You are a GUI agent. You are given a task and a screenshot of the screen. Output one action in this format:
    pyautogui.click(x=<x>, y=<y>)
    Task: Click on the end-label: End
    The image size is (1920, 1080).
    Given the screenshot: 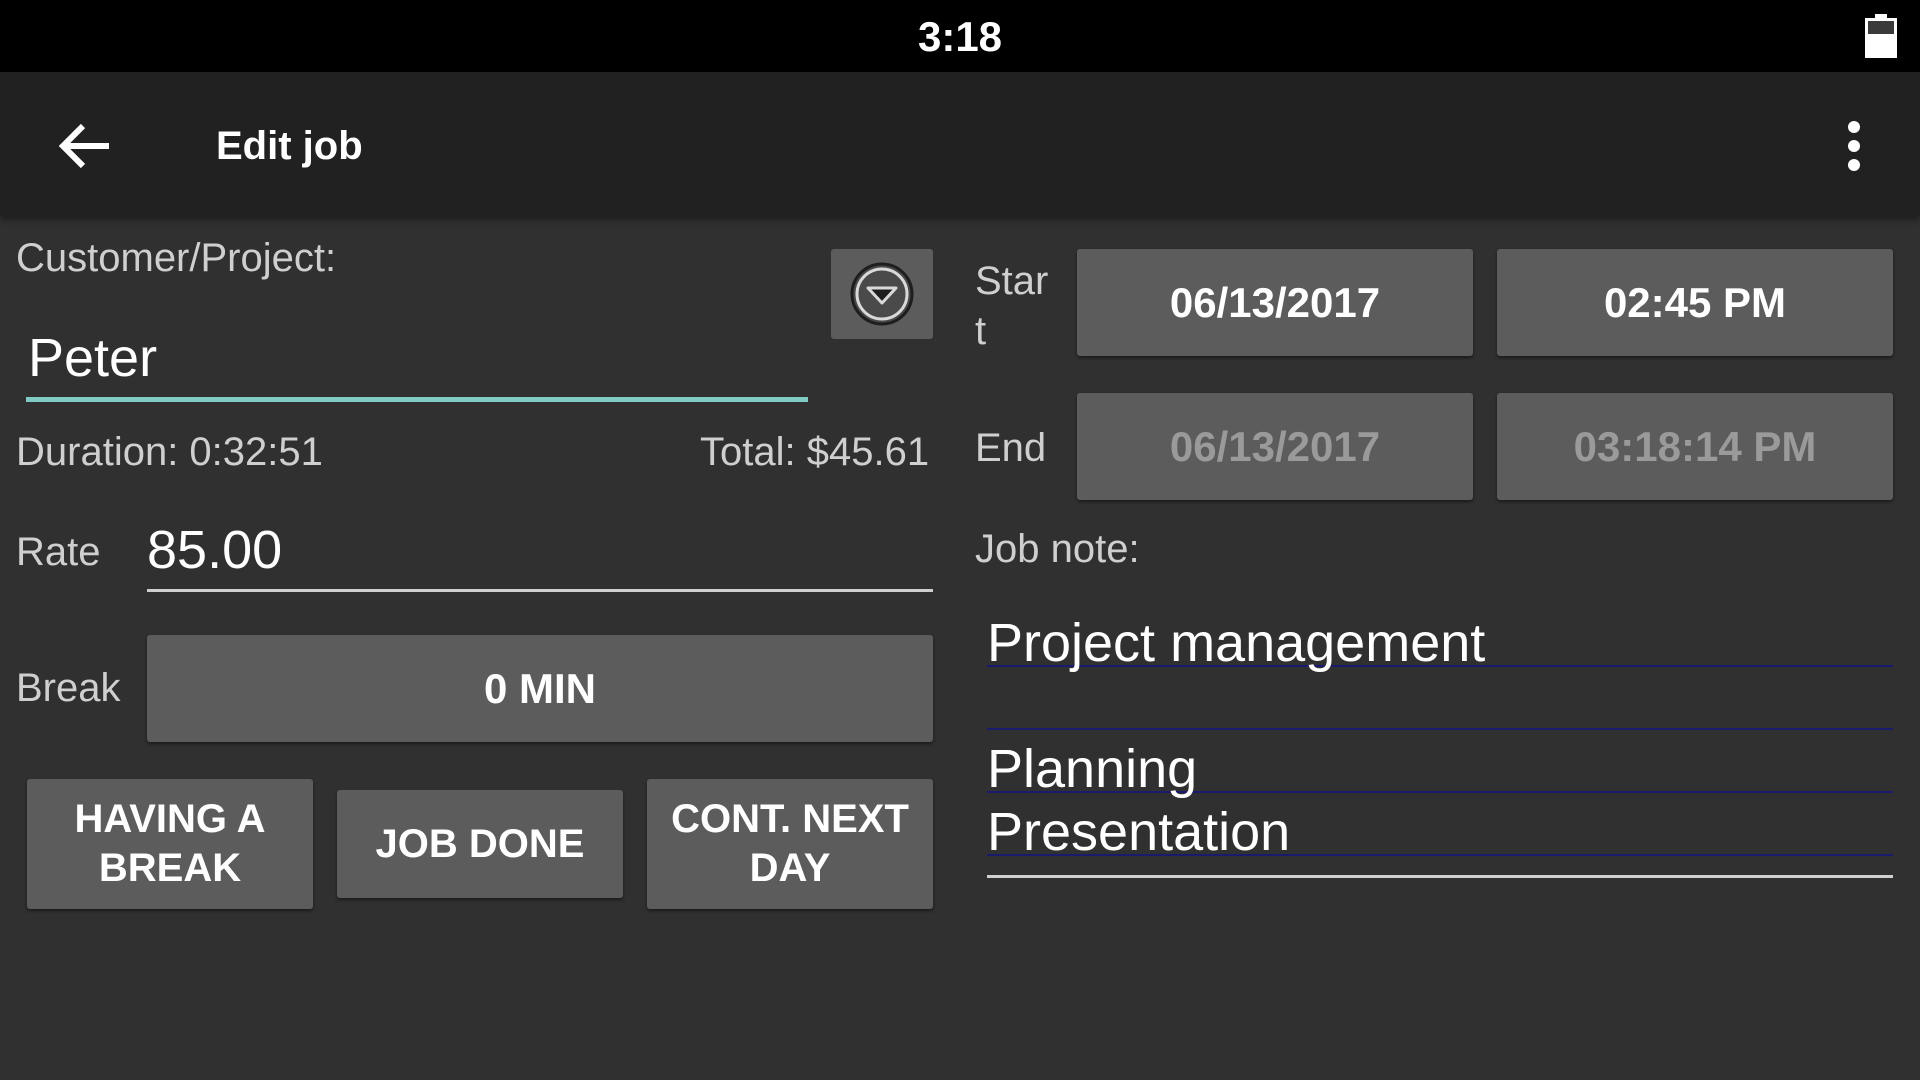 What is the action you would take?
    pyautogui.click(x=1011, y=448)
    